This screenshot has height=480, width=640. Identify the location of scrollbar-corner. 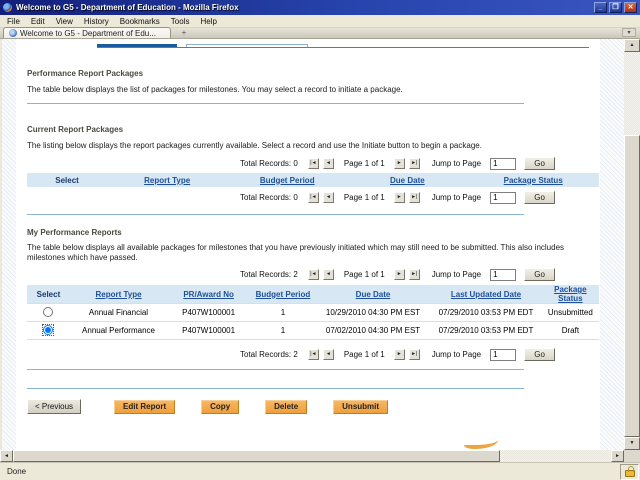
(632, 456).